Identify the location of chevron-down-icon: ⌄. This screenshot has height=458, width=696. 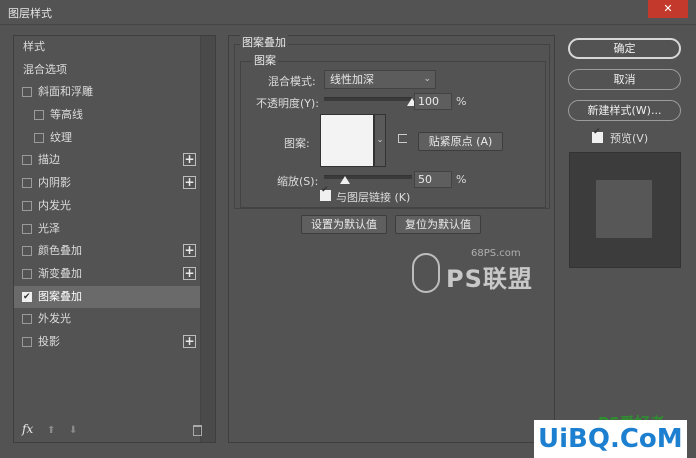
(427, 79).